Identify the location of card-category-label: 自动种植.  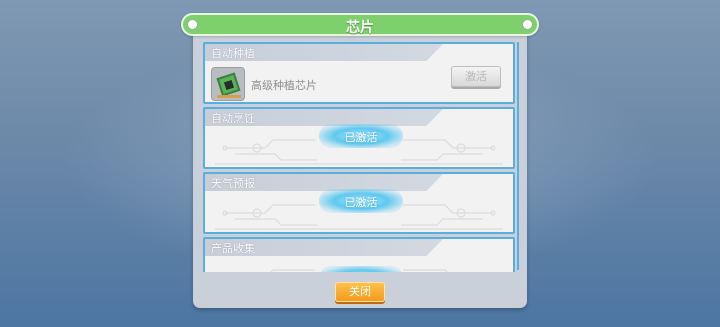
(233, 53).